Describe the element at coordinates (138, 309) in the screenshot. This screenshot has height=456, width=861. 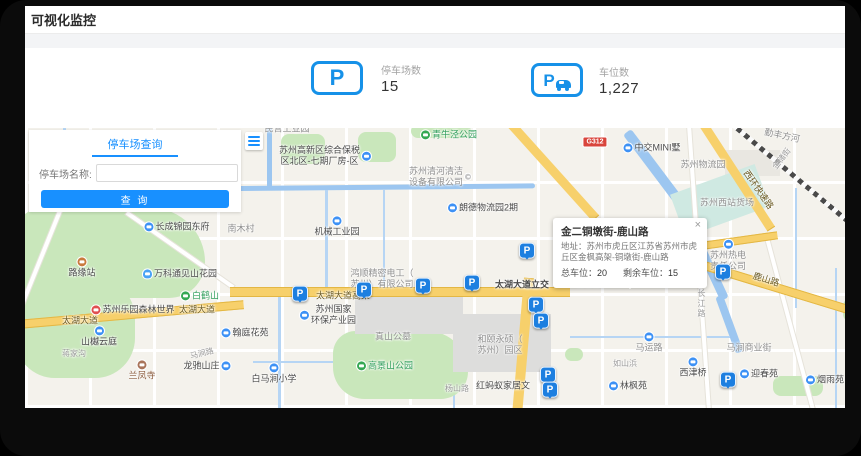
I see `map-label-text: 苏州乐园森林世界` at that location.